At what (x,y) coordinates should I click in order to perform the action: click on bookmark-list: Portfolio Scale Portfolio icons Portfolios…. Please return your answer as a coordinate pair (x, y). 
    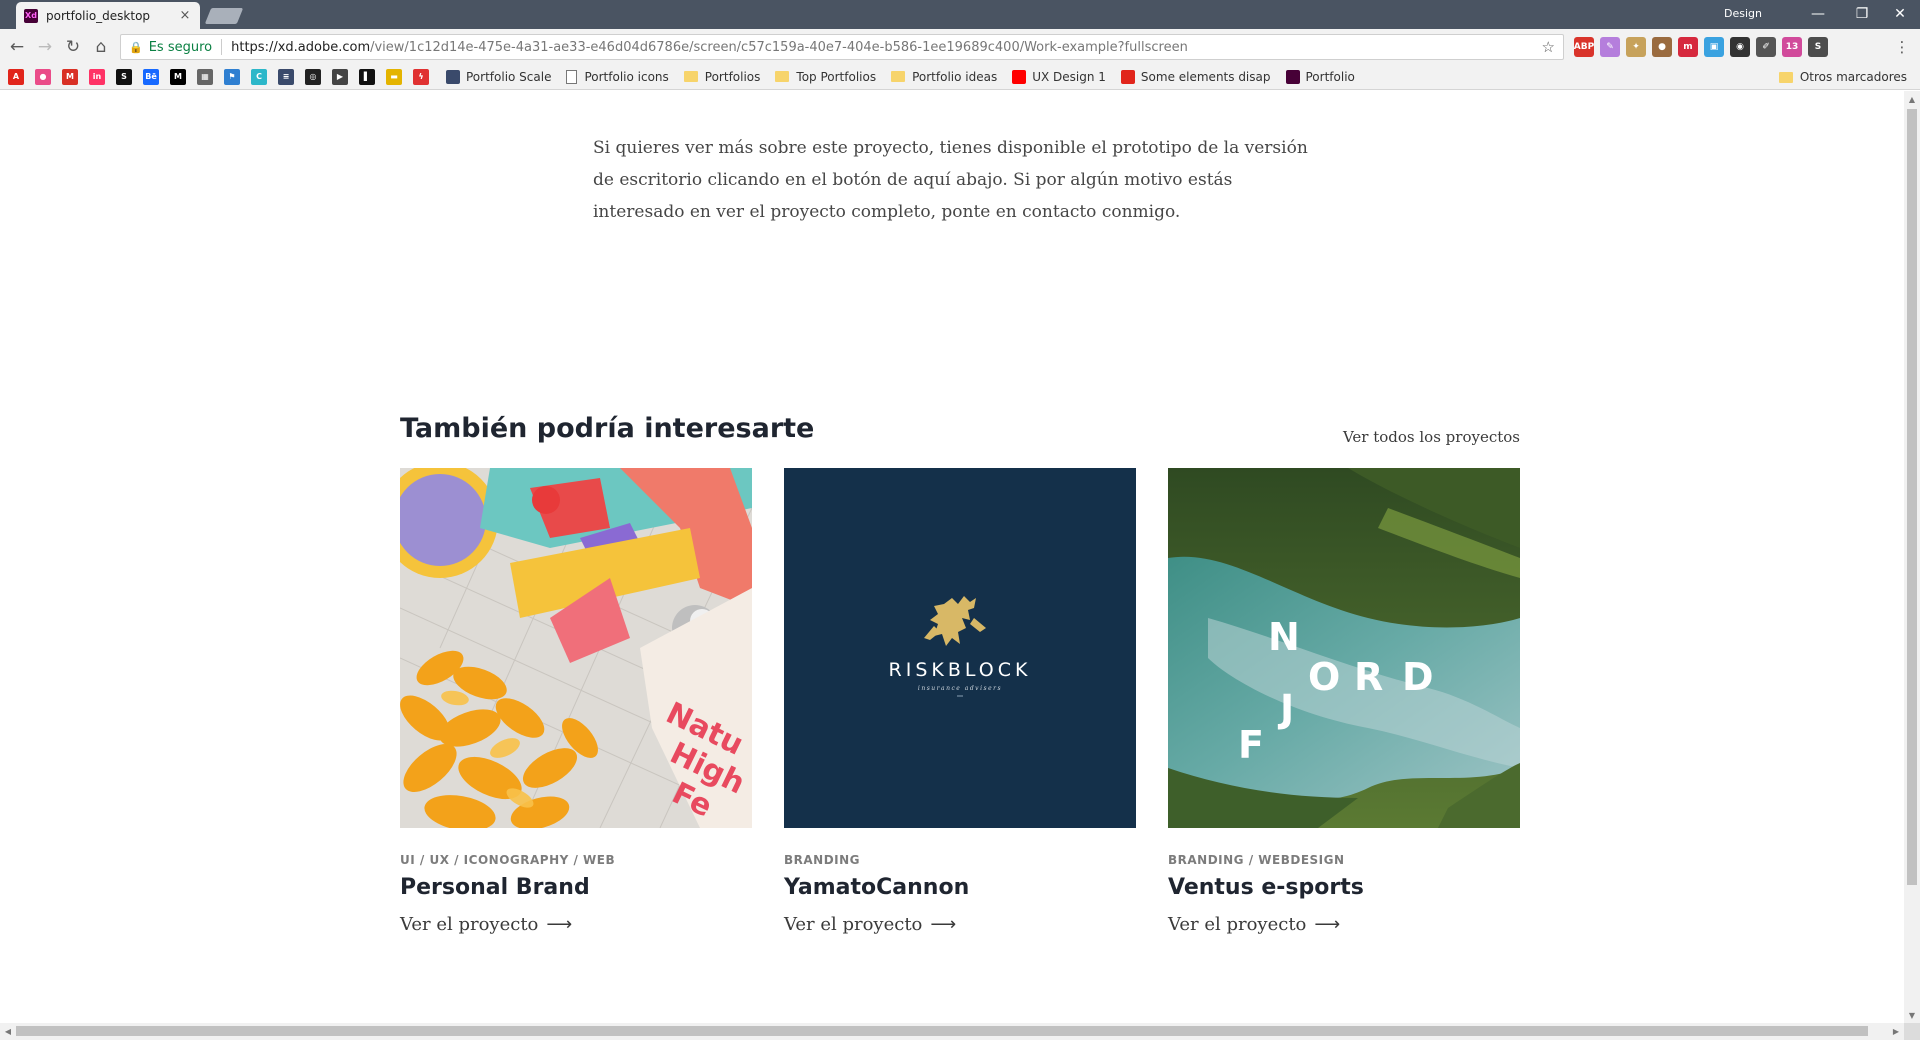
    Looking at the image, I should click on (908, 76).